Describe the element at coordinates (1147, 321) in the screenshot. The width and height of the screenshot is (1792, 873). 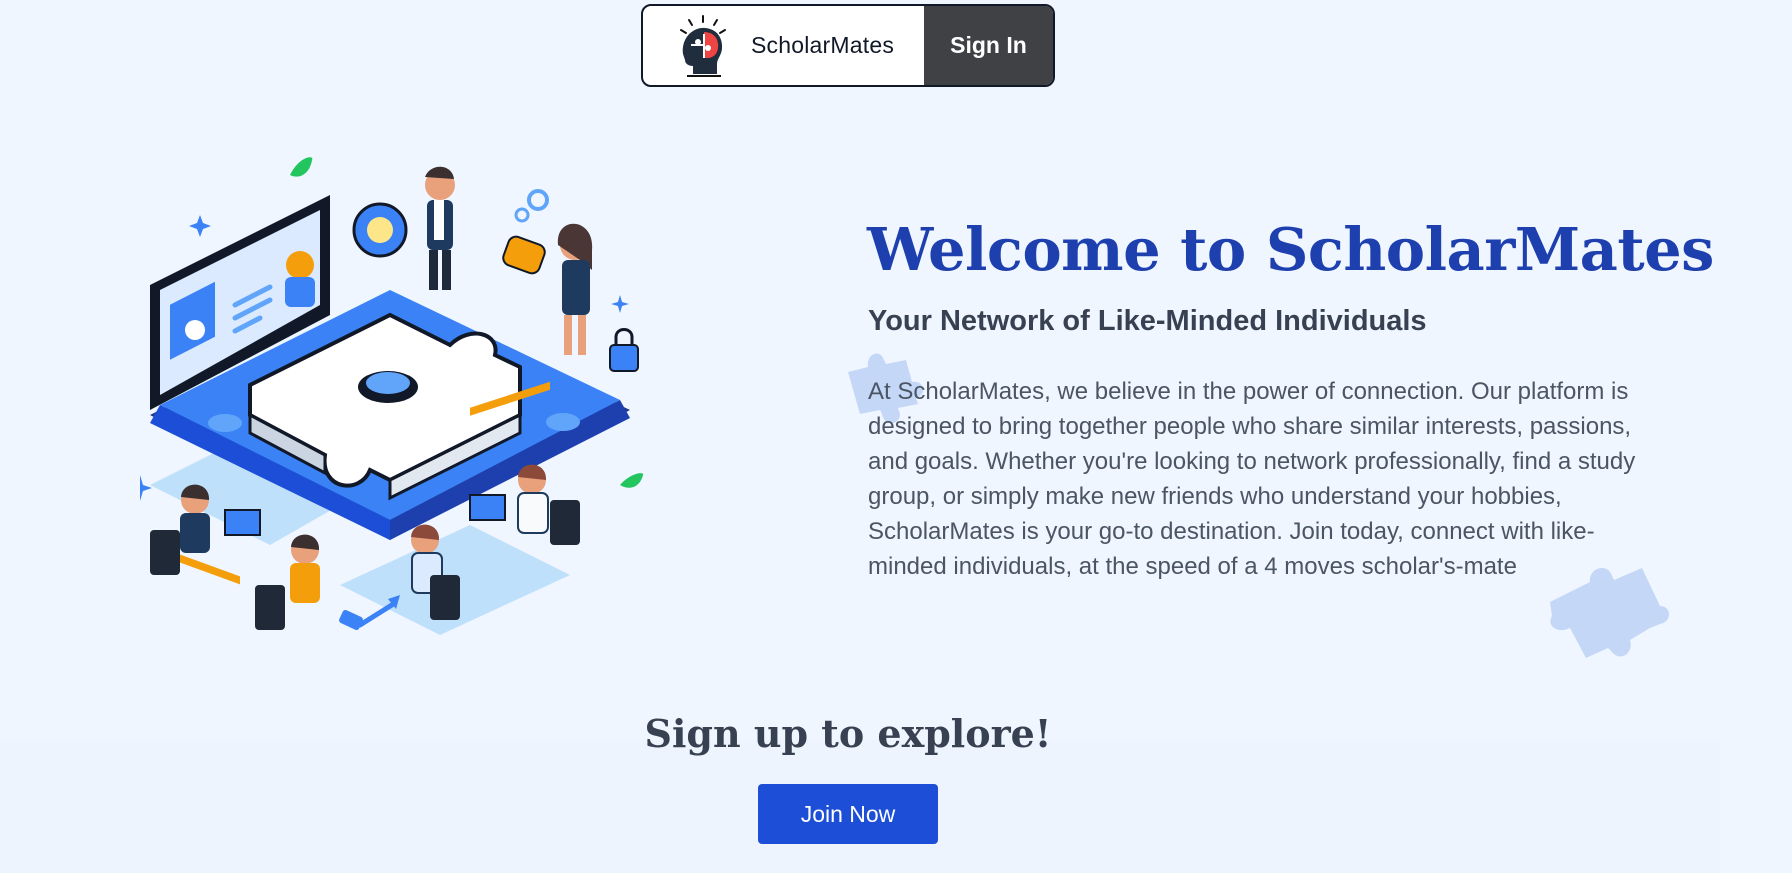
I see `hero-subtitle: Your Network of Like-Minded Individuals` at that location.